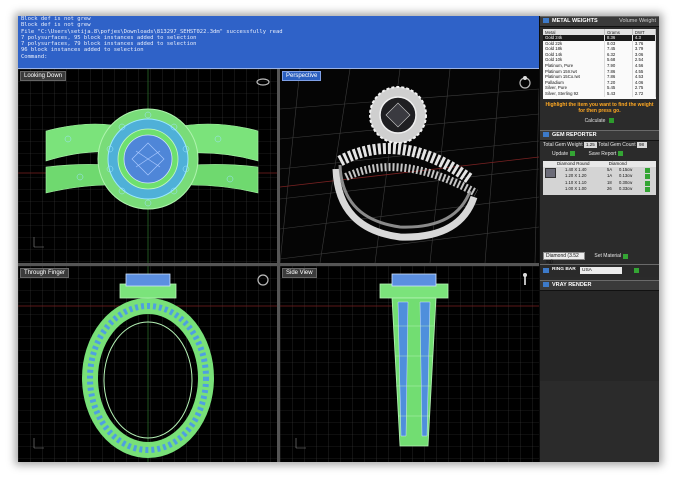 This screenshot has width=676, height=477. What do you see at coordinates (572, 285) in the screenshot?
I see `vray-render-title: VRAY RENDER` at bounding box center [572, 285].